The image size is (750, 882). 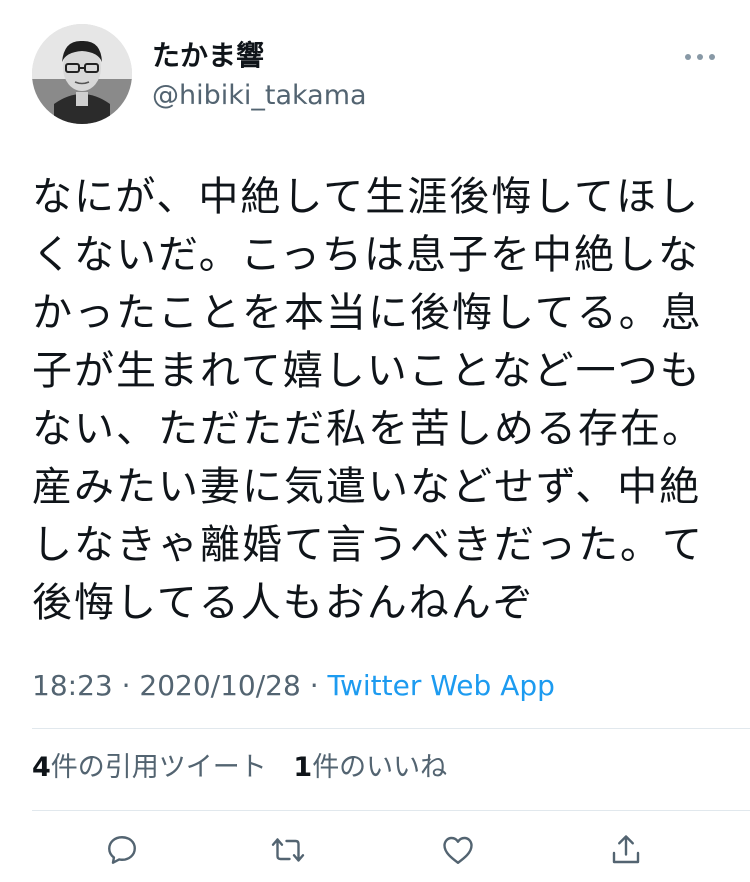 I want to click on reply-button, so click(x=122, y=850).